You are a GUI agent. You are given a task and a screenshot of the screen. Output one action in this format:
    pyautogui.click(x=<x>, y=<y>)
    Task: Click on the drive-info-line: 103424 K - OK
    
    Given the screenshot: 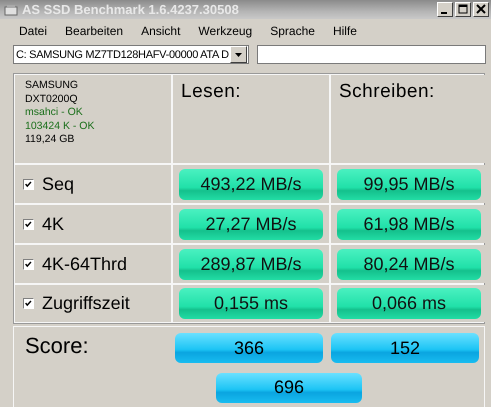 What is the action you would take?
    pyautogui.click(x=59, y=126)
    